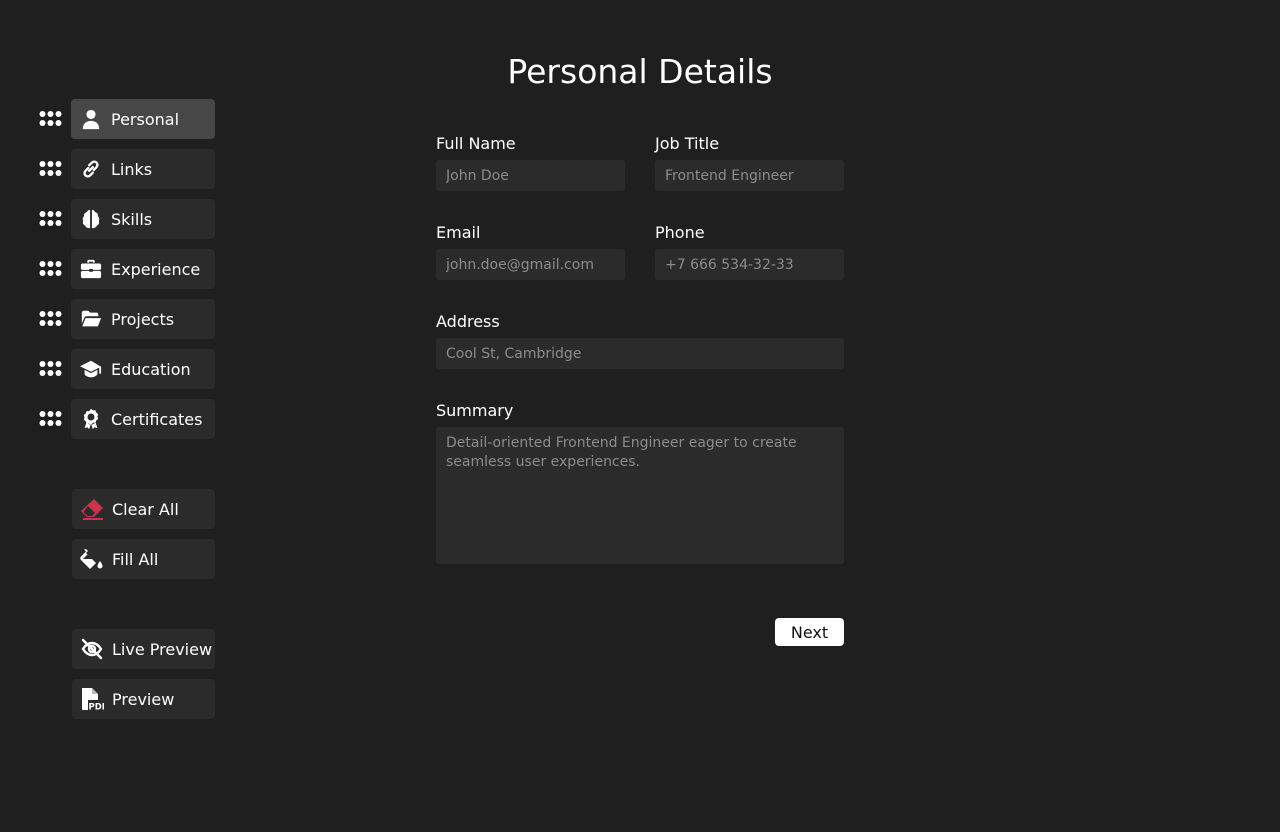  What do you see at coordinates (132, 169) in the screenshot?
I see `sidebar-item-label: Links` at bounding box center [132, 169].